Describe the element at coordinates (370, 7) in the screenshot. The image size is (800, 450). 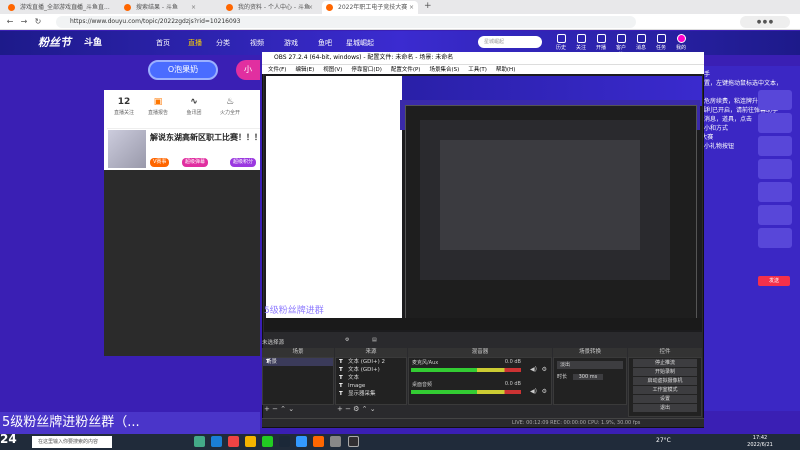
I see `browser-tab-active: 2022年职工电子竞技大赛 ×` at that location.